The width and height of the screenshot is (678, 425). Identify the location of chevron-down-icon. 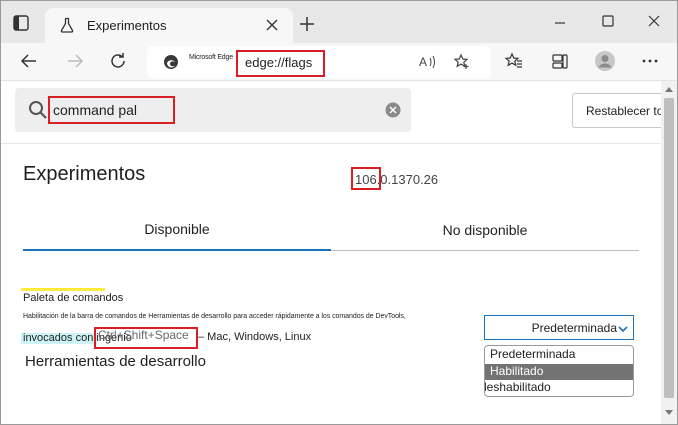
(623, 328).